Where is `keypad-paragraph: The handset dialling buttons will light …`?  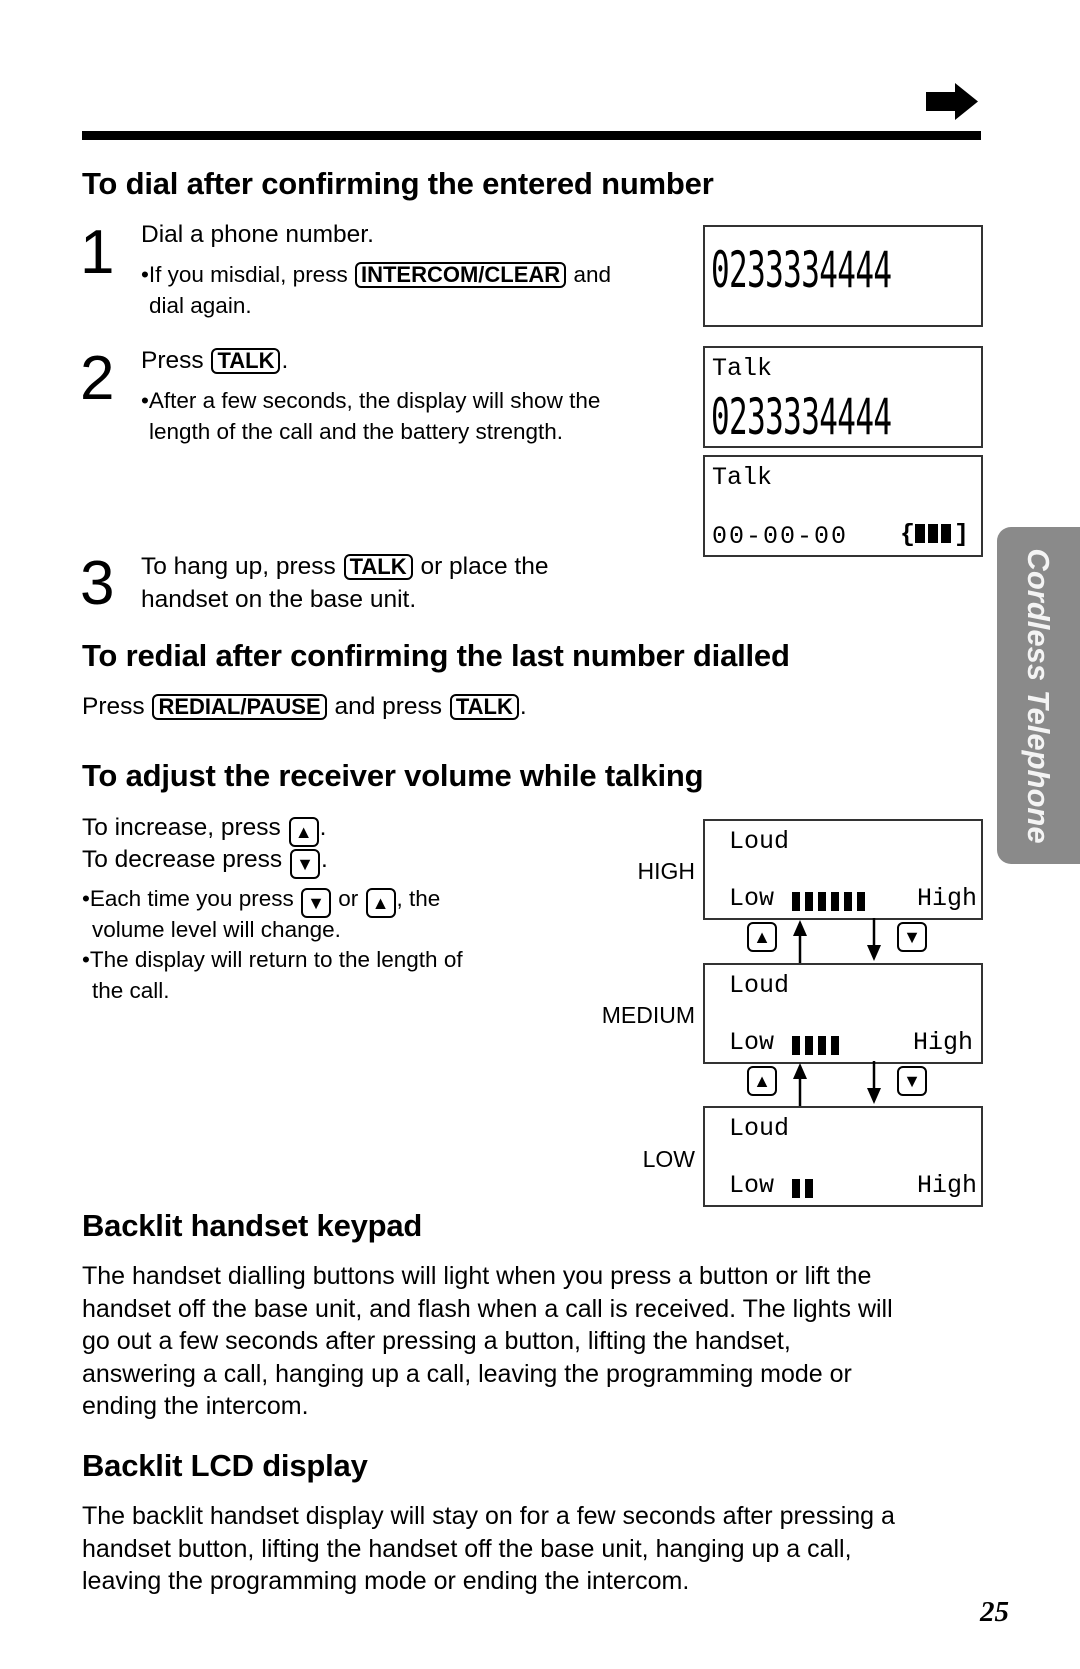
keypad-paragraph: The handset dialling buttons will light … is located at coordinates (532, 1341).